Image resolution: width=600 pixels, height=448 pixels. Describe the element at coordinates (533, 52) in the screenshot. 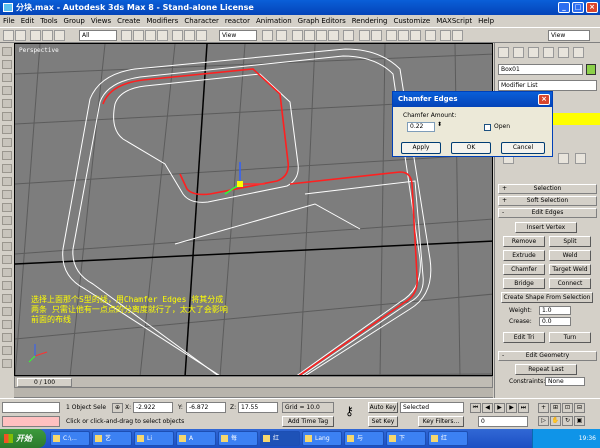

I see `hierarchy-tab-icon` at that location.